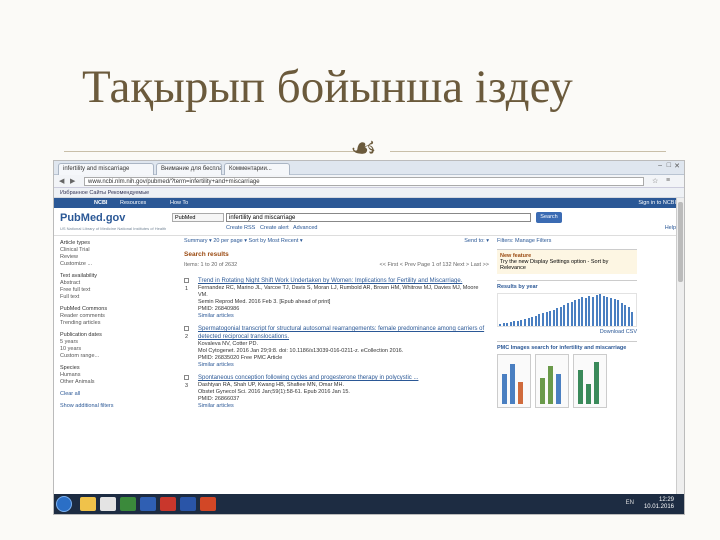 This screenshot has width=720, height=540. I want to click on tab-pubmed: infertility and miscarriage, so click(106, 169).